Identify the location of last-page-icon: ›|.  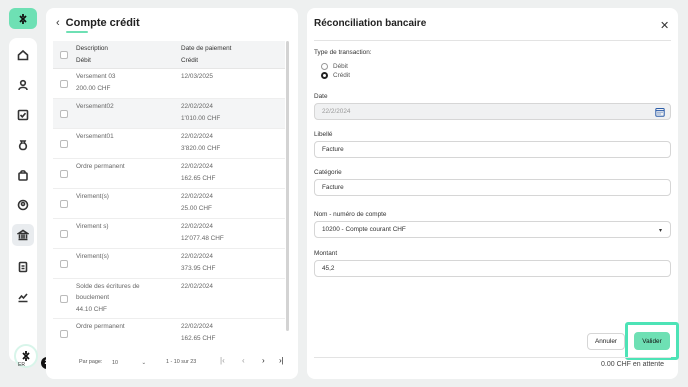
(281, 360).